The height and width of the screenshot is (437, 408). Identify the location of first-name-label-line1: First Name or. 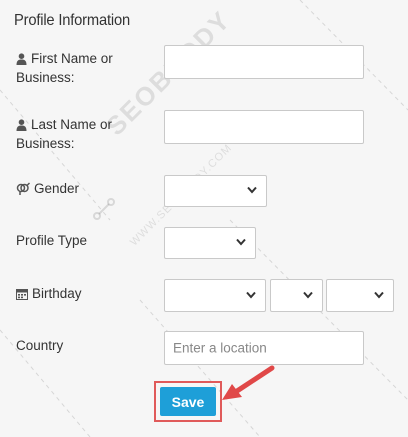
(72, 58).